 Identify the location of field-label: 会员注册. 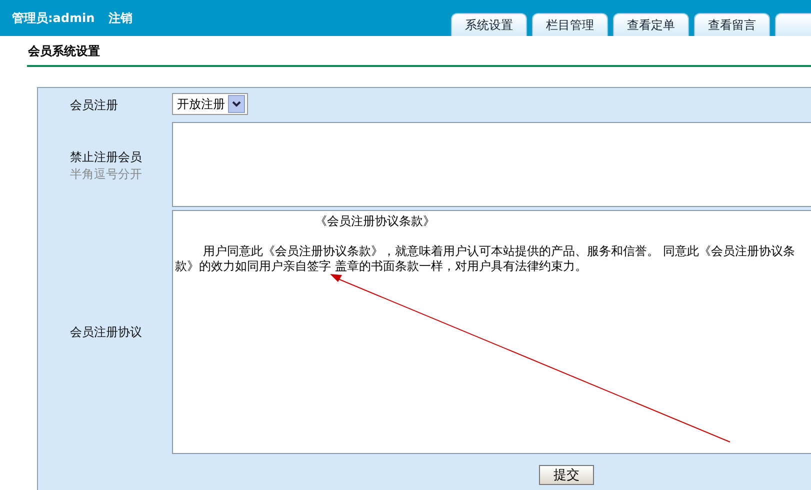
(94, 105).